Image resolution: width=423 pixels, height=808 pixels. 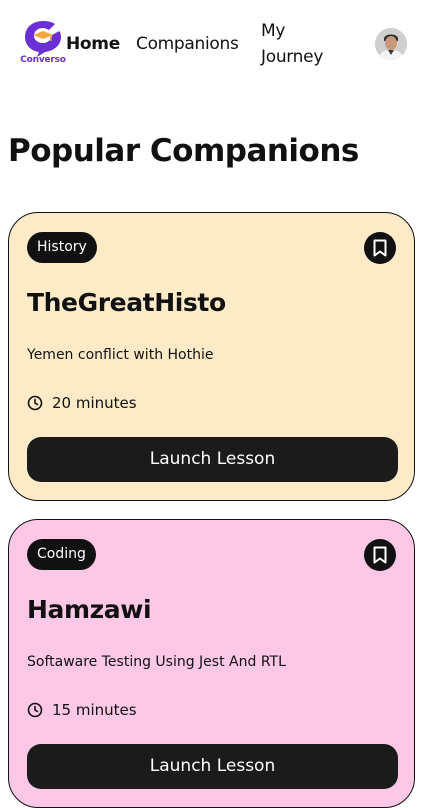 I want to click on avatar-image, so click(x=391, y=44).